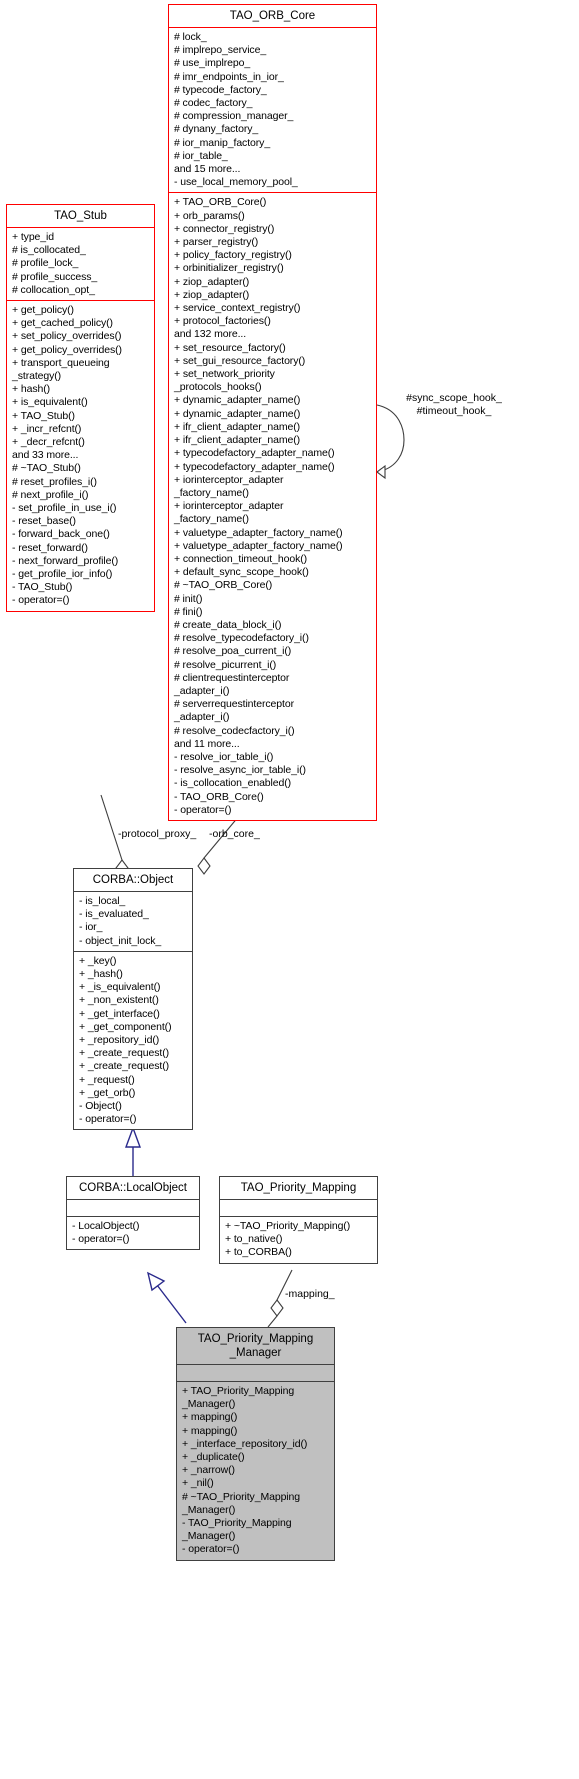 The image size is (579, 1779). Describe the element at coordinates (255, 1346) in the screenshot. I see `class-title-tao-priority-mapping-manager: TAO_Priority_Mapping _Manager` at that location.